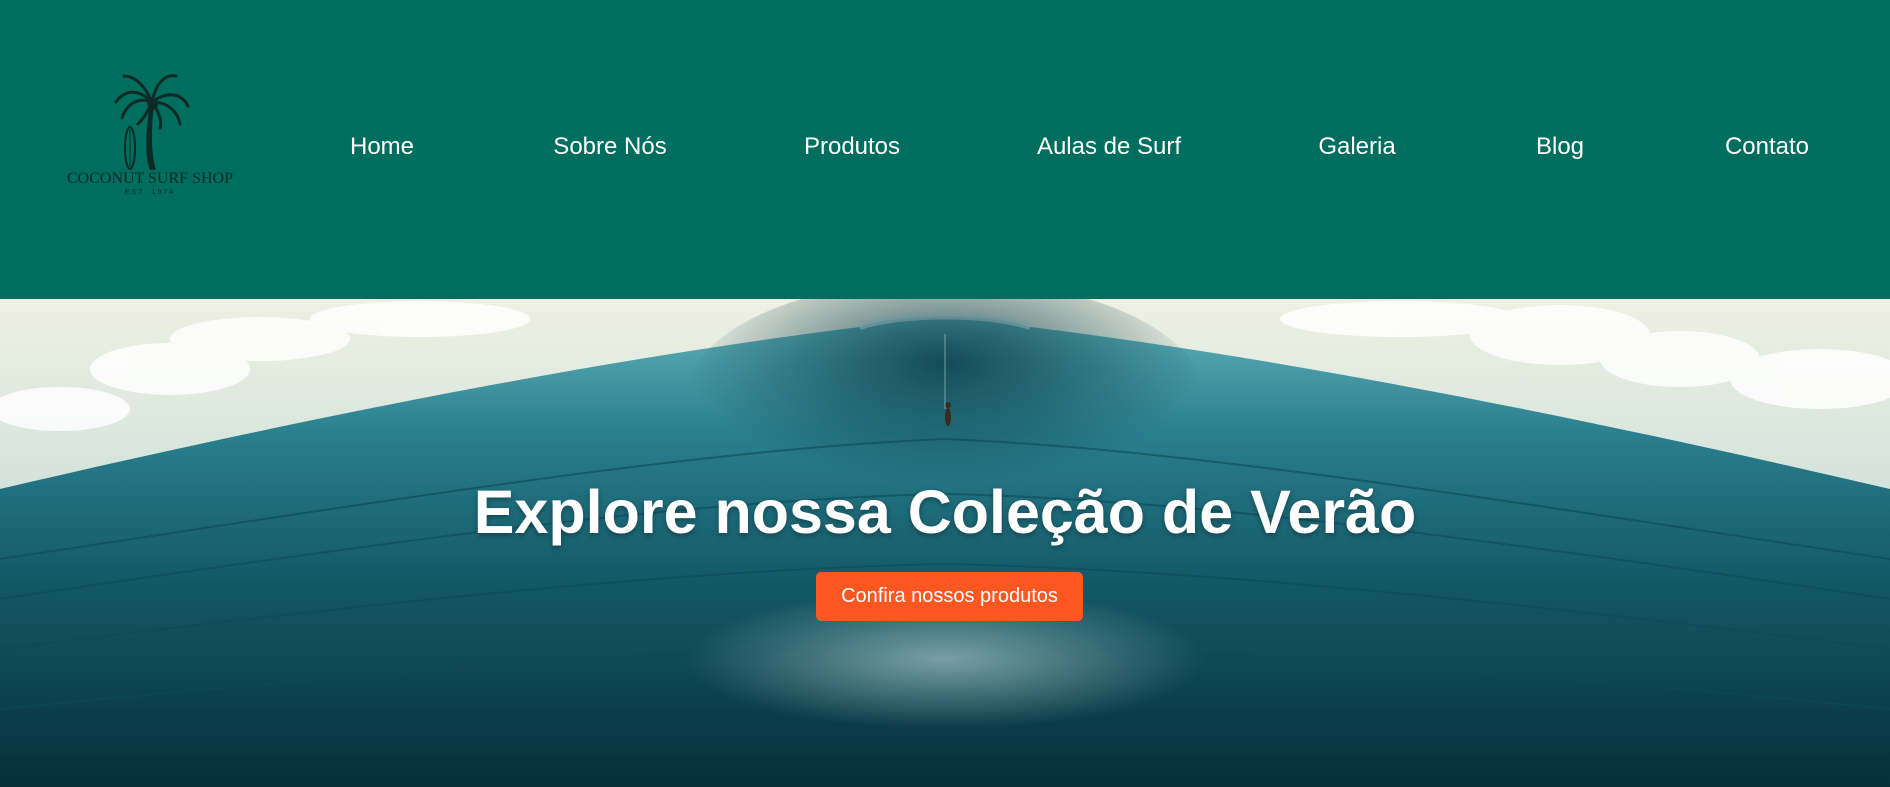 This screenshot has width=1890, height=787. What do you see at coordinates (150, 178) in the screenshot?
I see `brand-name: COCONUT SURF SHOP` at bounding box center [150, 178].